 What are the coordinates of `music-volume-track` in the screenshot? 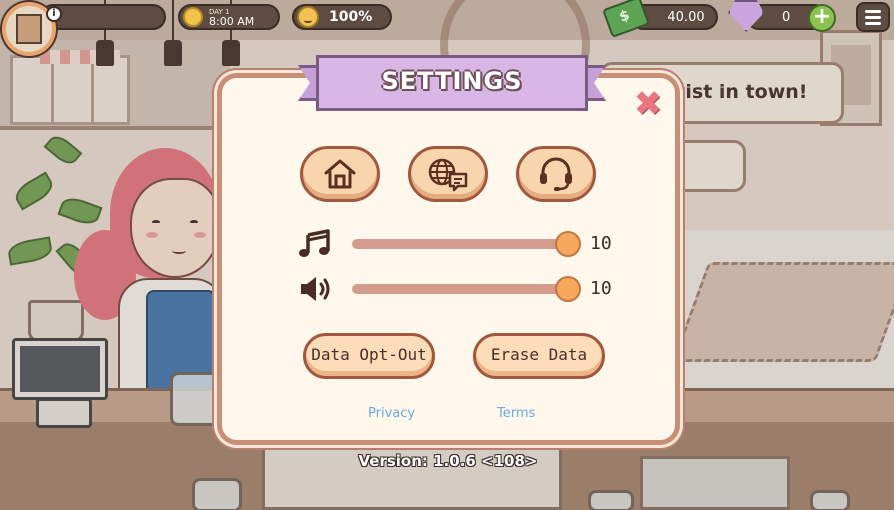 It's located at (460, 244).